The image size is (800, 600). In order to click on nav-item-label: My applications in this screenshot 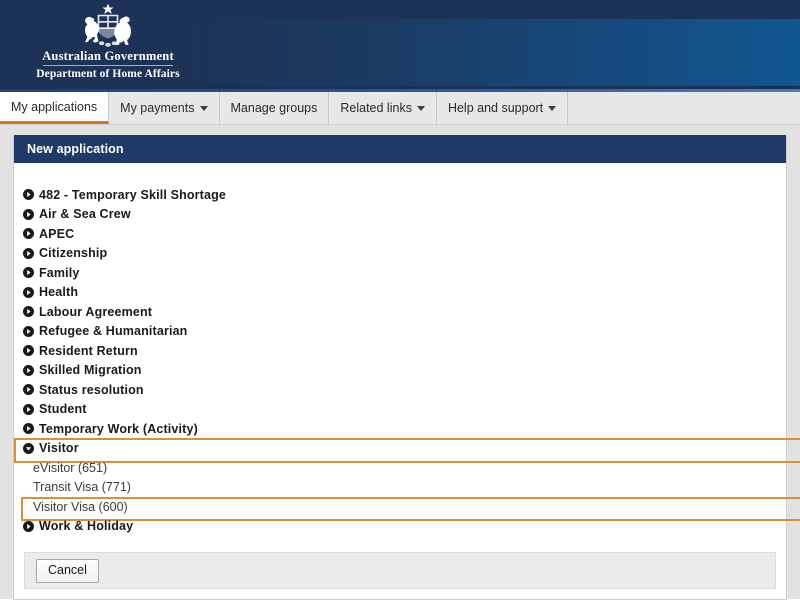, I will do `click(54, 106)`.